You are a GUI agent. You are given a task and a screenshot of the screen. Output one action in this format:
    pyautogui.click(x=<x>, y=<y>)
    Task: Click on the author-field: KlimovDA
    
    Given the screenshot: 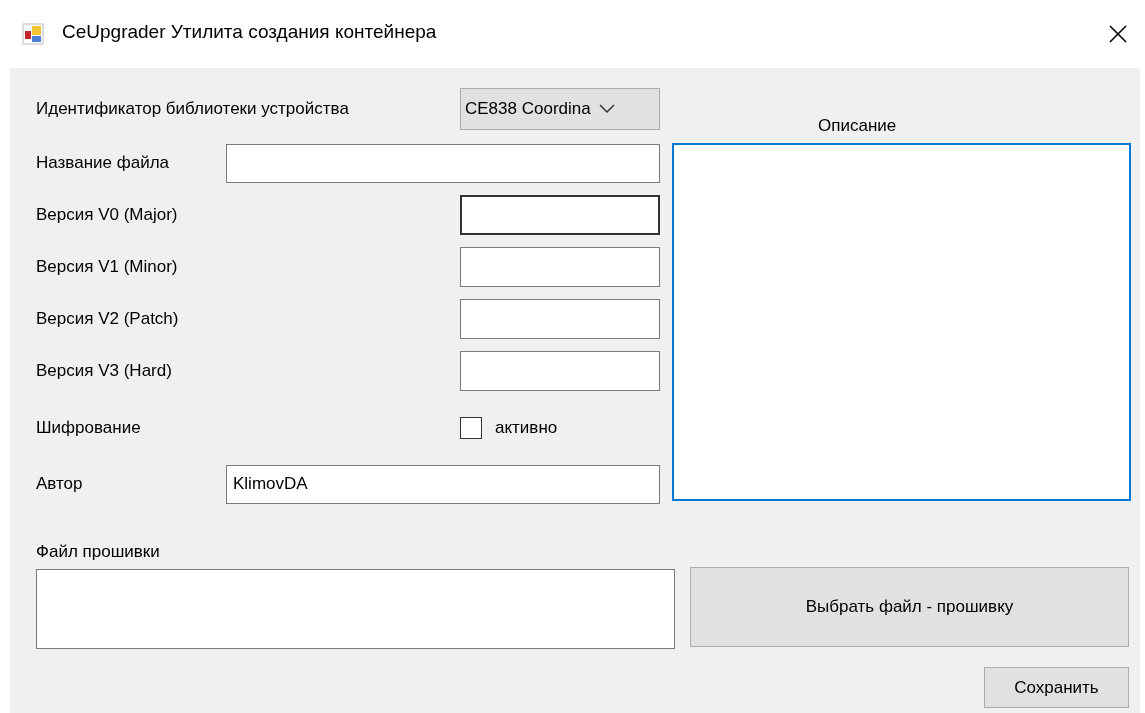 What is the action you would take?
    pyautogui.click(x=443, y=484)
    